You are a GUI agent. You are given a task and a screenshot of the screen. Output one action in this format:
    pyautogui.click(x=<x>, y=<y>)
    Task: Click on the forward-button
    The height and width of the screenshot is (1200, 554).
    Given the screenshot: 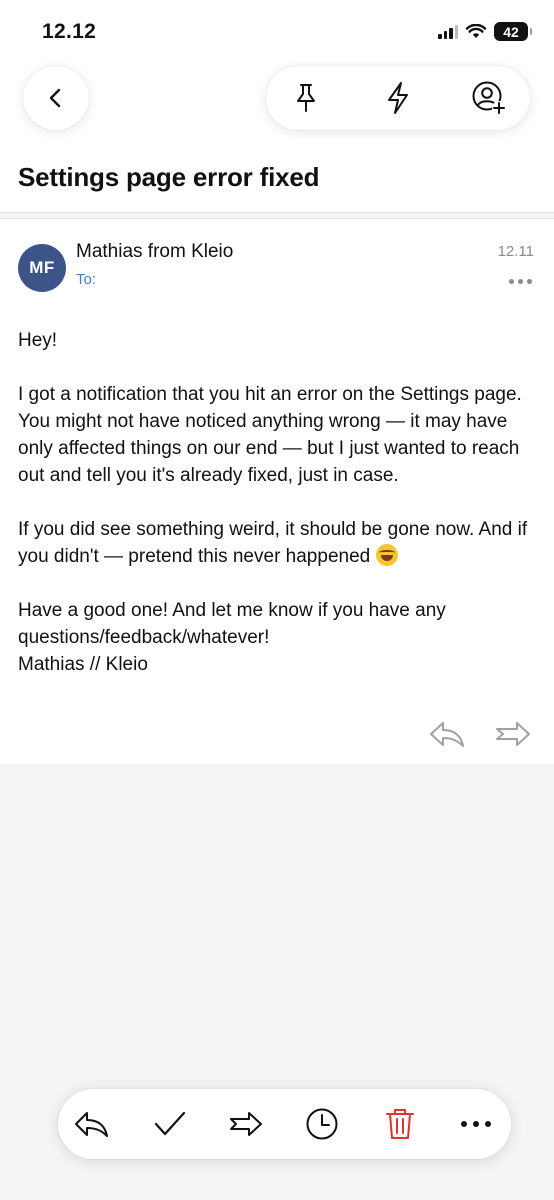 What is the action you would take?
    pyautogui.click(x=513, y=734)
    